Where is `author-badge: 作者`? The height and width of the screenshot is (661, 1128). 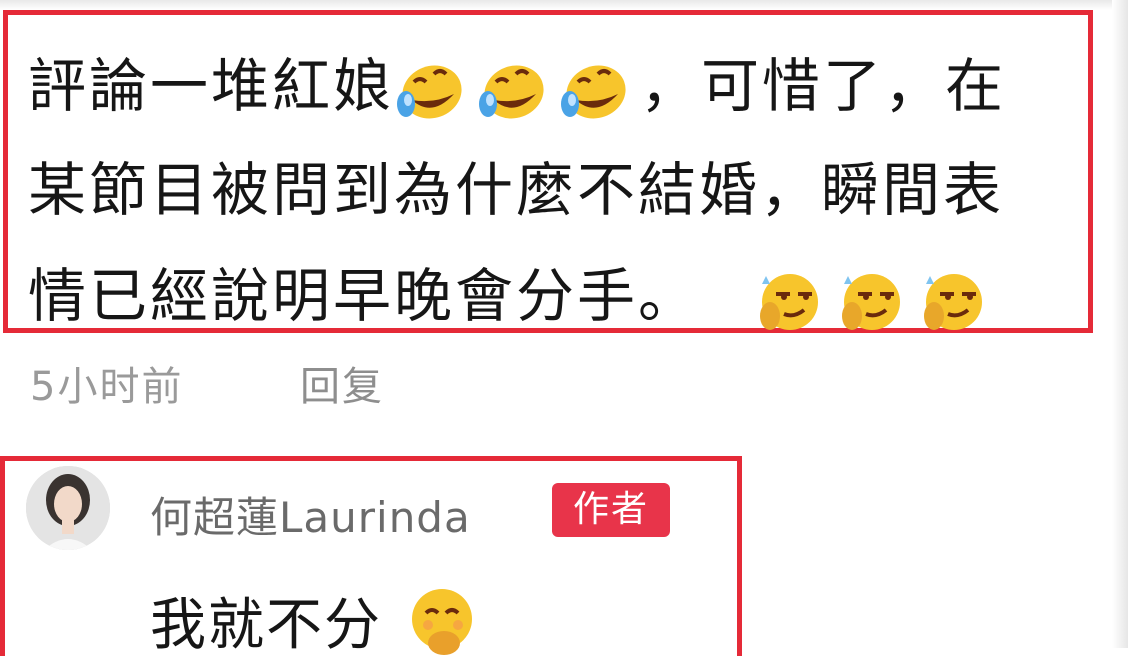
author-badge: 作者 is located at coordinates (611, 510).